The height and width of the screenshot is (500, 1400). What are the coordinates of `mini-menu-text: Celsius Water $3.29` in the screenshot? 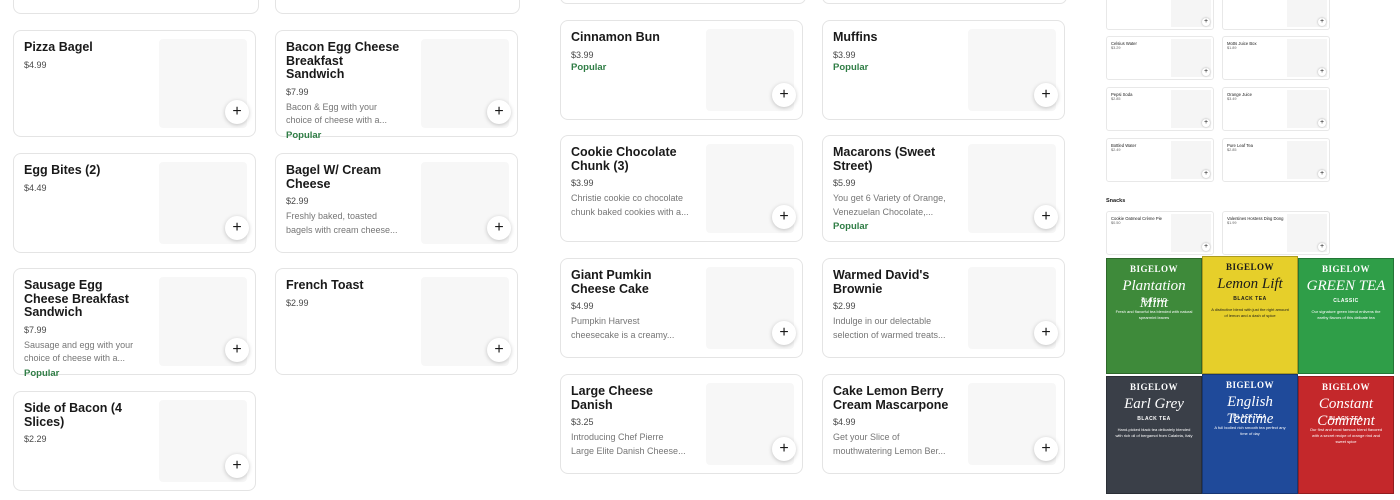 It's located at (1140, 46).